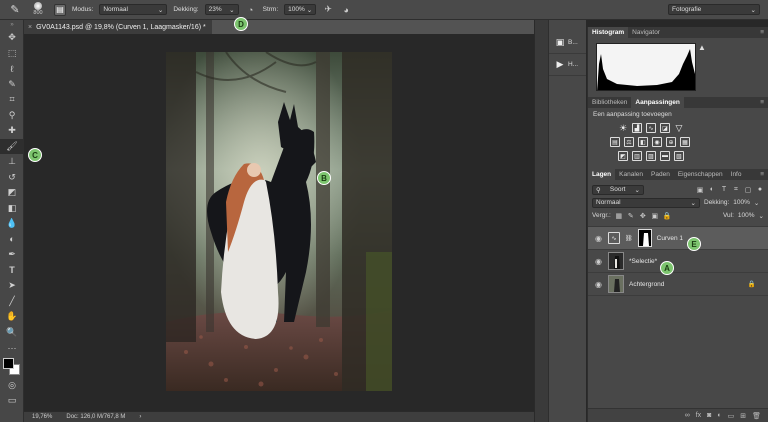 This screenshot has height=422, width=768. Describe the element at coordinates (731, 416) in the screenshot. I see `new-group-icon: ▭` at that location.